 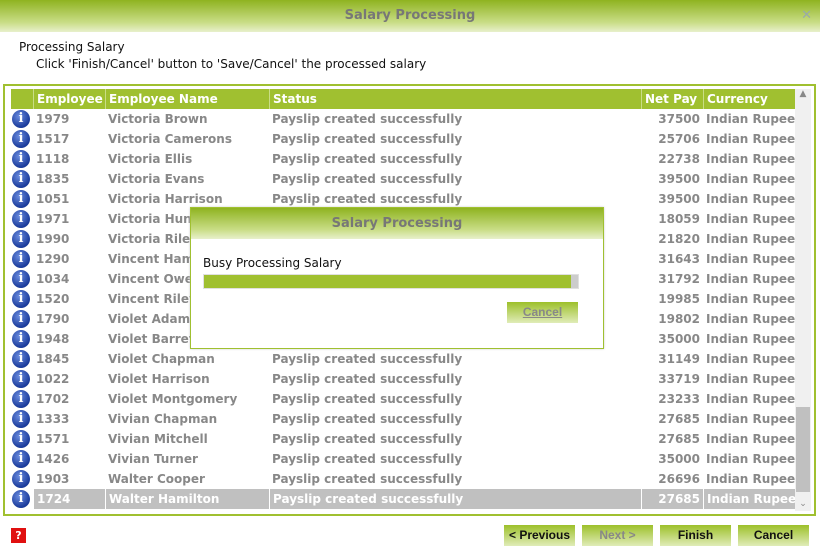 I want to click on scroll-up-icon: ▲, so click(x=803, y=94).